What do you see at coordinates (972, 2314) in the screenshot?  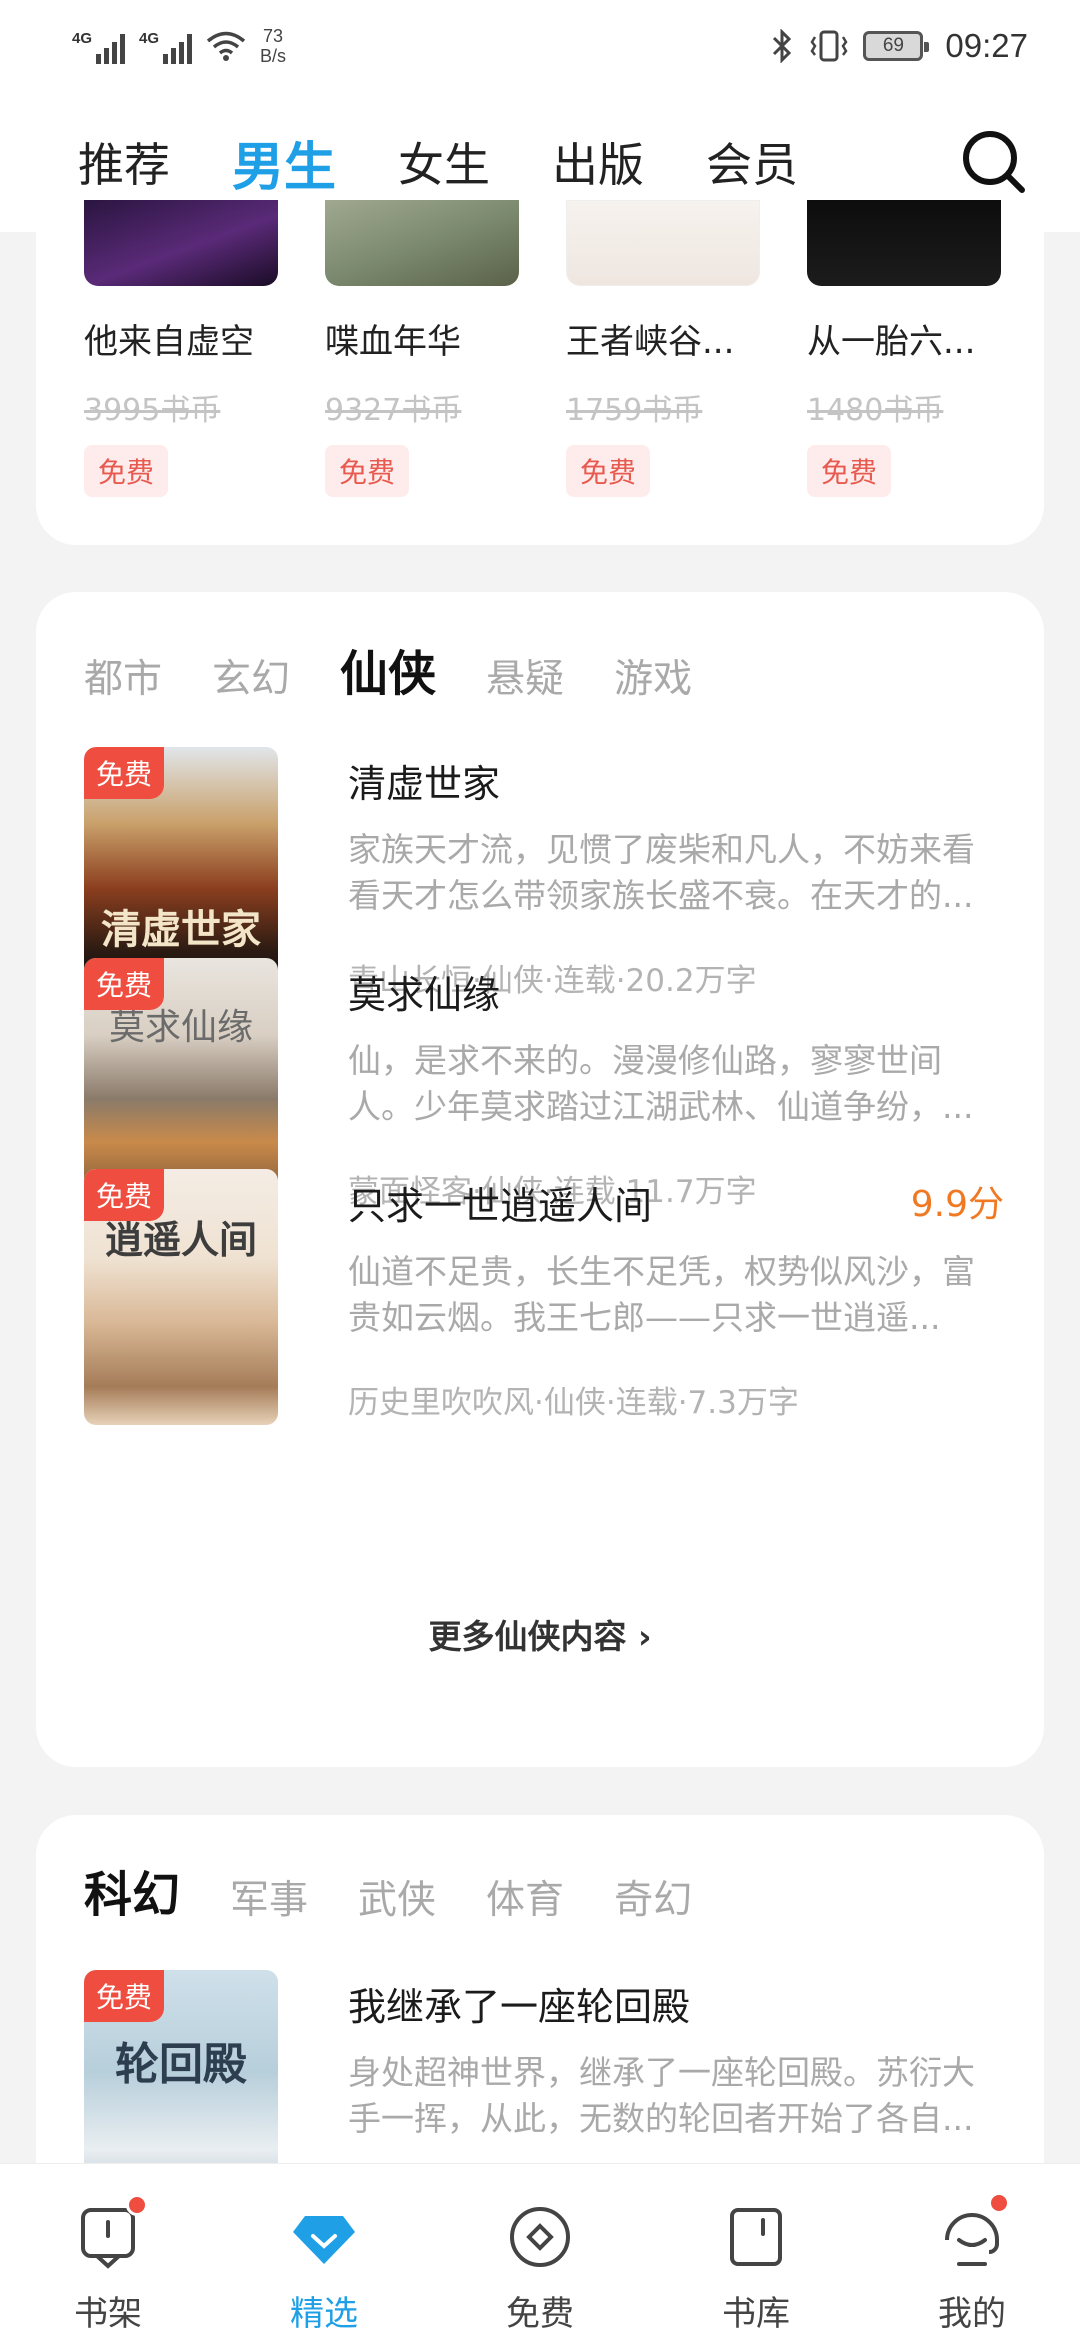 I see `nav-label: 我的` at bounding box center [972, 2314].